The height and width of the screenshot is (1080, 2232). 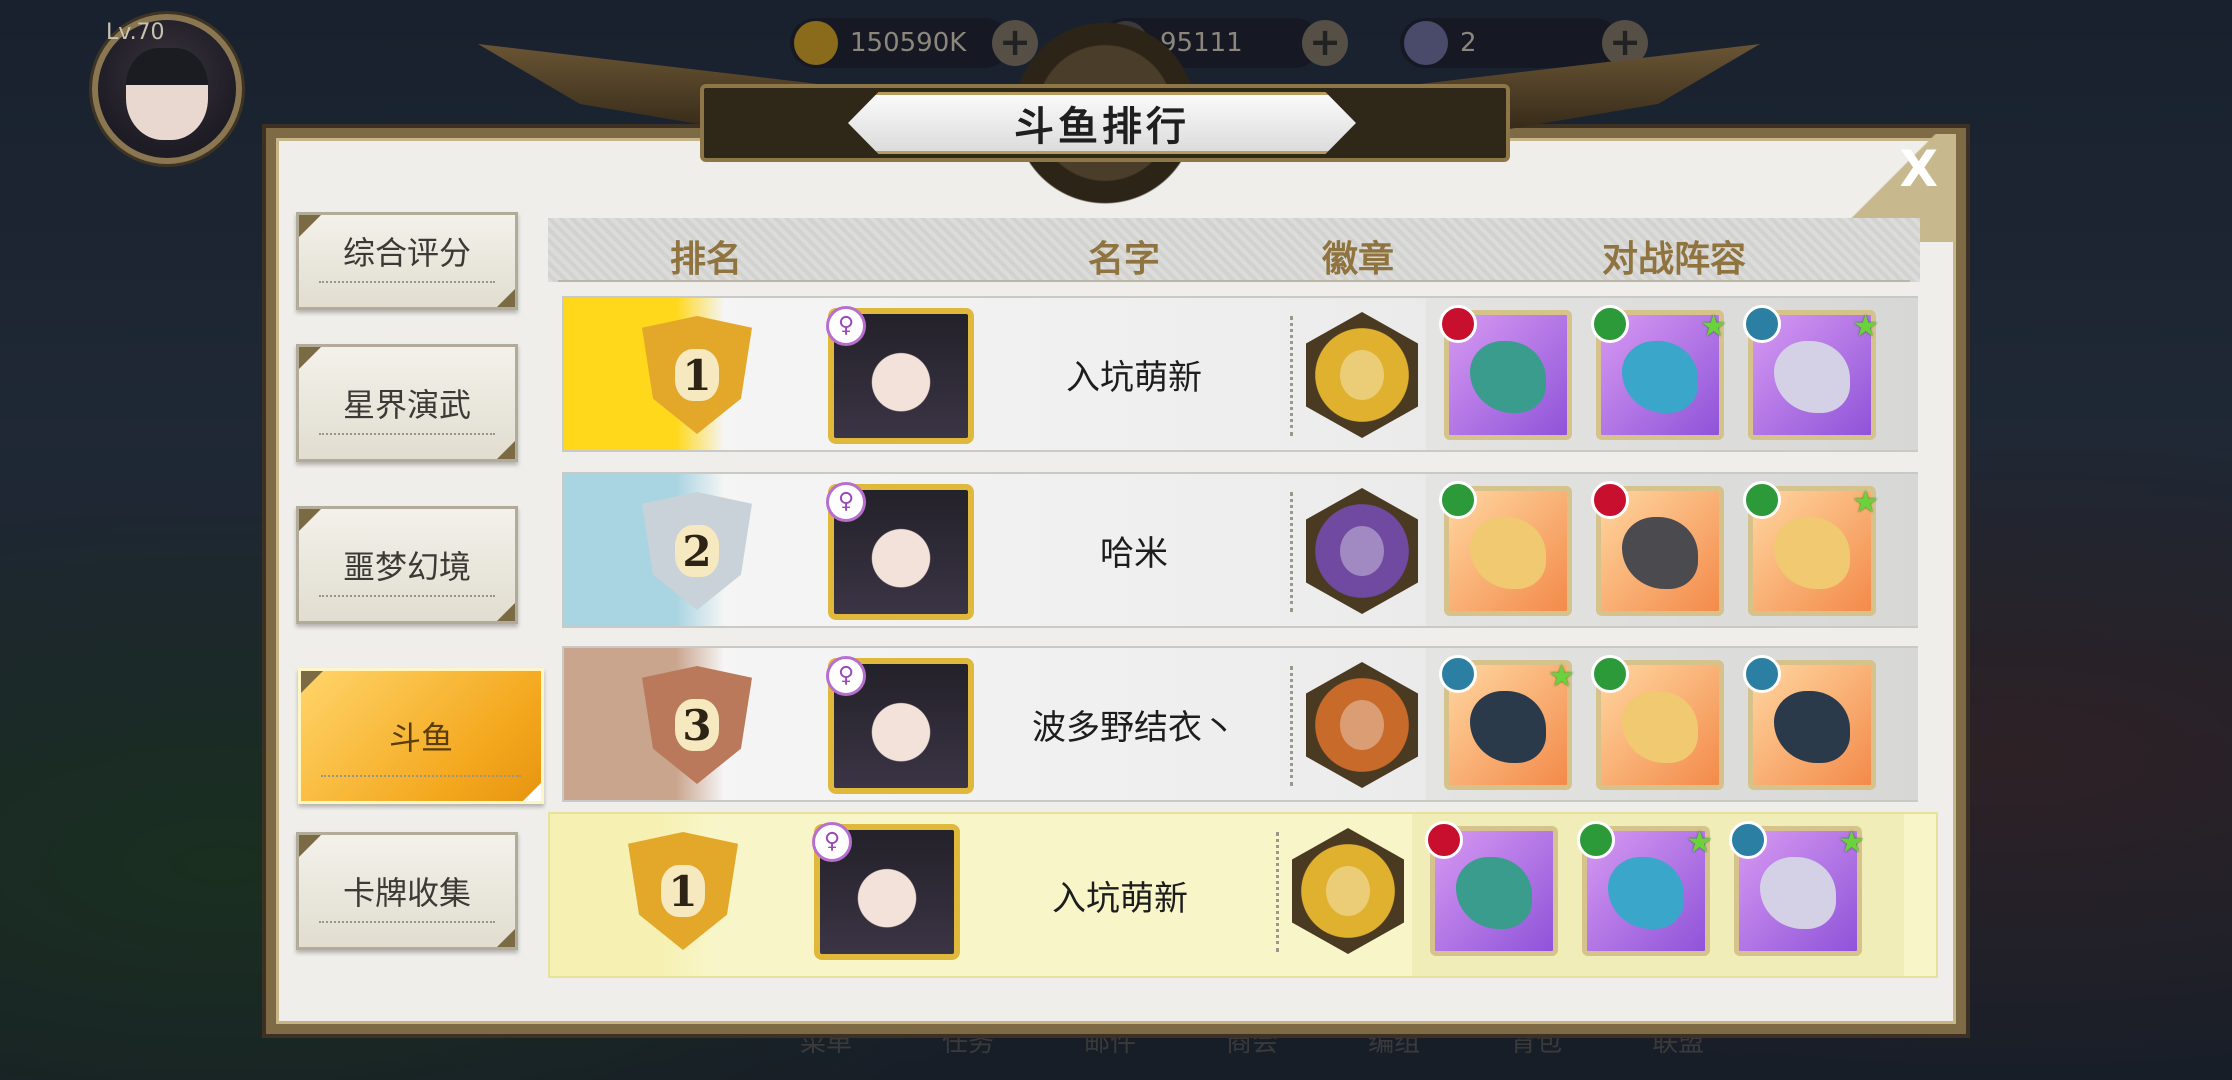 What do you see at coordinates (908, 43) in the screenshot?
I see `gold-value: 150590K` at bounding box center [908, 43].